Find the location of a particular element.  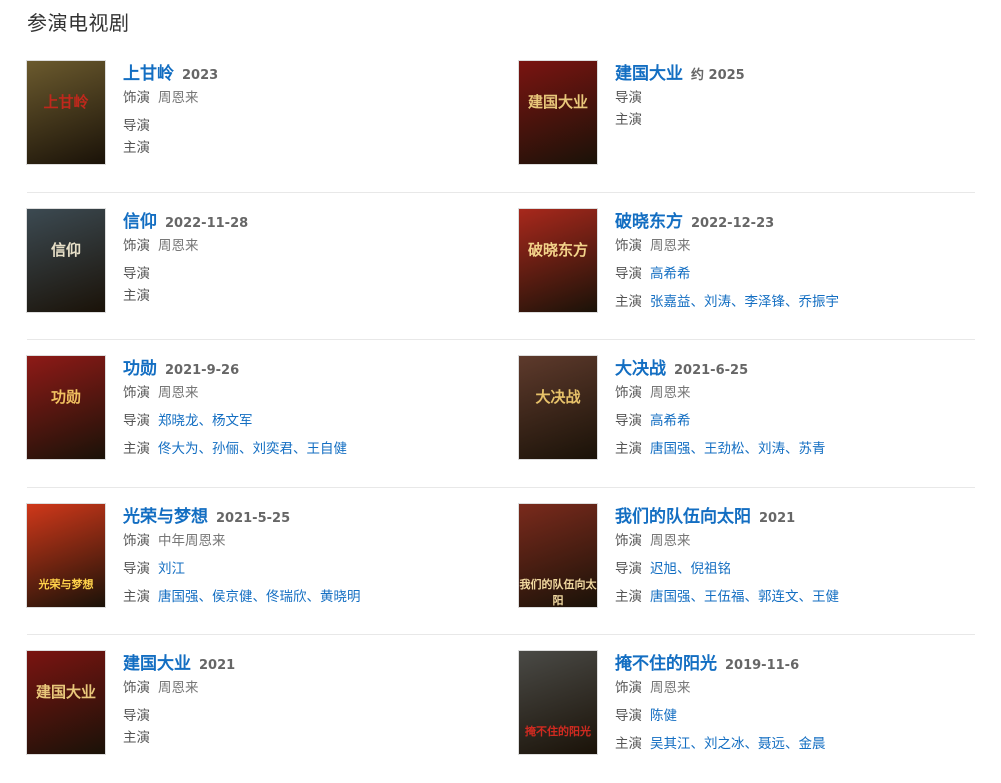

series-date: 2022-12-23 is located at coordinates (733, 223).